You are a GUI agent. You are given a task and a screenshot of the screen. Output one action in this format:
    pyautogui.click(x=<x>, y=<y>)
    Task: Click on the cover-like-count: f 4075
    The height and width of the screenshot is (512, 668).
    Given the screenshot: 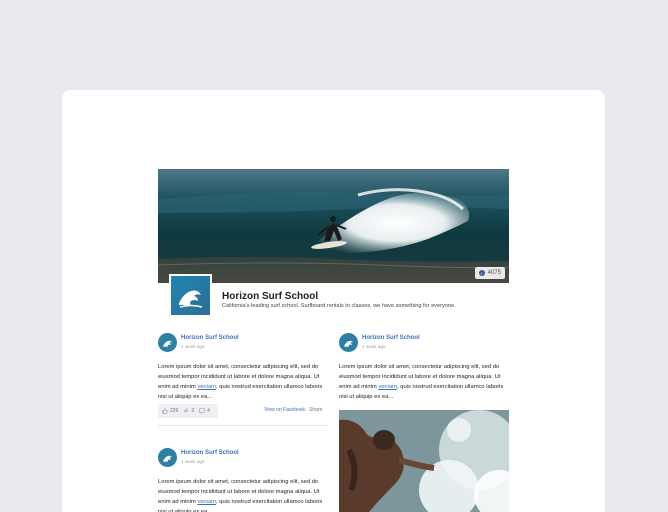 What is the action you would take?
    pyautogui.click(x=489, y=273)
    